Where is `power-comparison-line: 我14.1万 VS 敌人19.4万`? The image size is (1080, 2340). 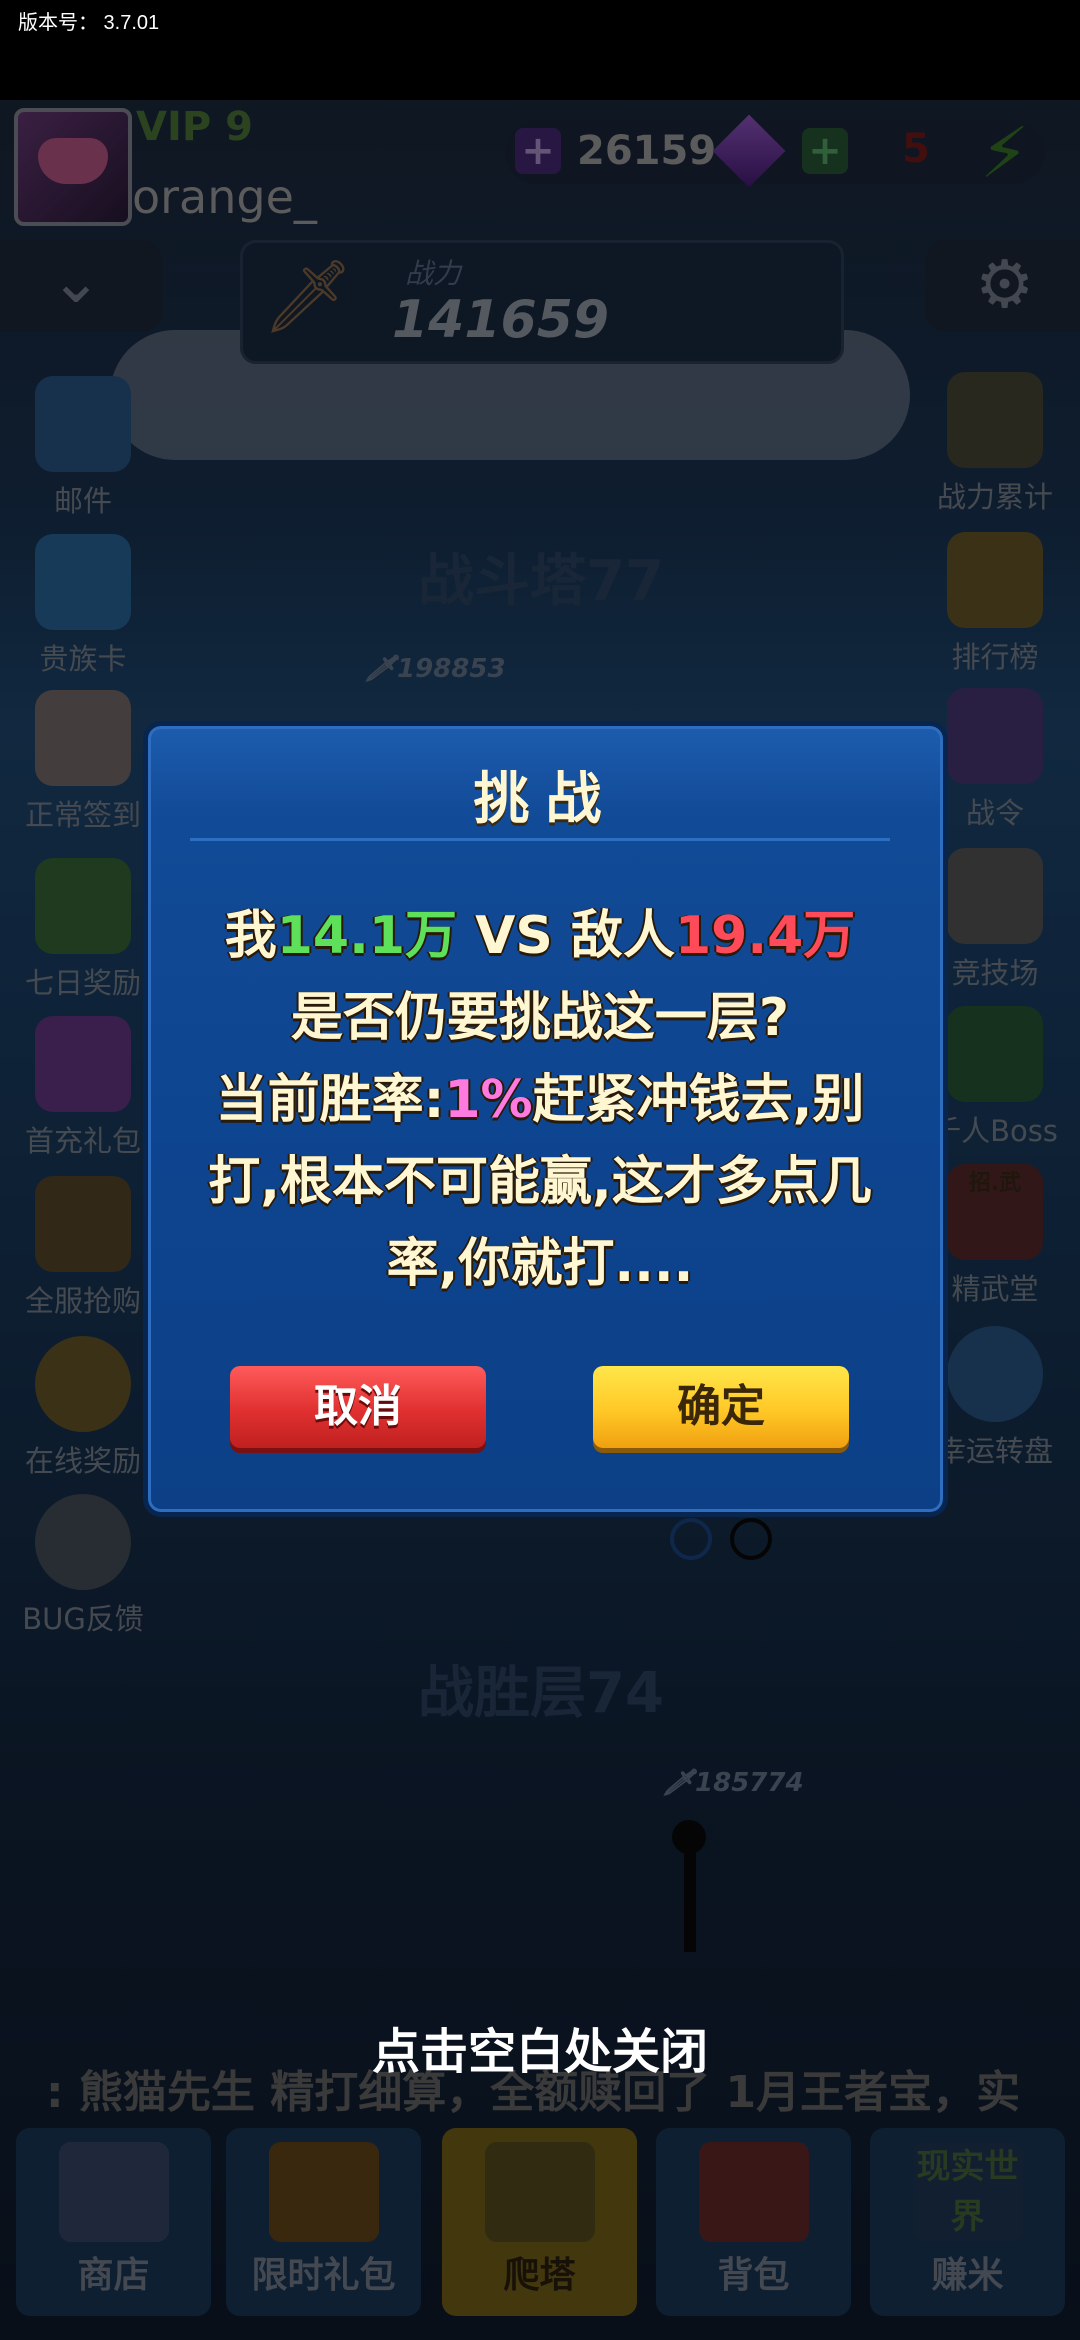
power-comparison-line: 我14.1万 VS 敌人19.4万 is located at coordinates (540, 936).